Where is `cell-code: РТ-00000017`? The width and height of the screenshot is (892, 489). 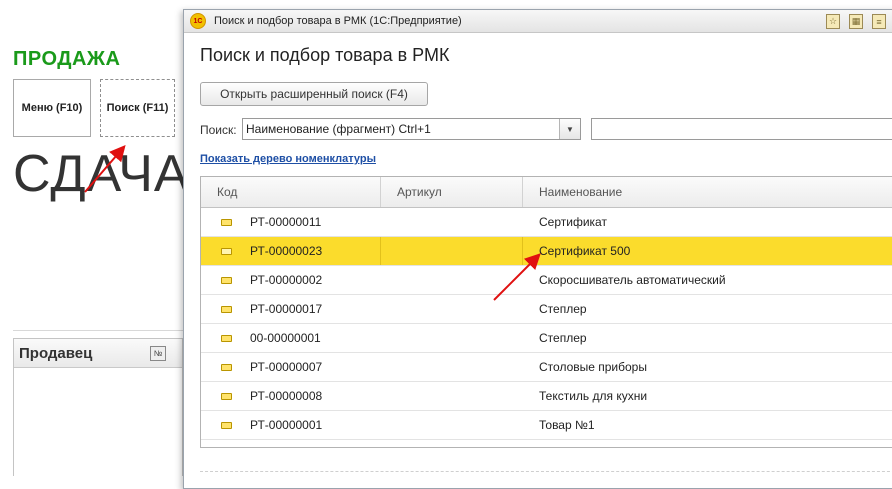 cell-code: РТ-00000017 is located at coordinates (291, 309).